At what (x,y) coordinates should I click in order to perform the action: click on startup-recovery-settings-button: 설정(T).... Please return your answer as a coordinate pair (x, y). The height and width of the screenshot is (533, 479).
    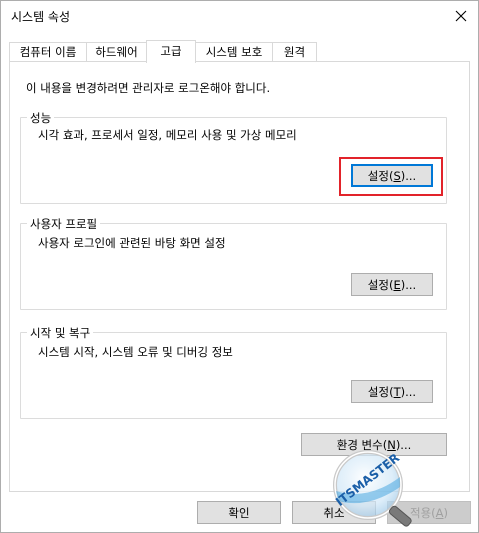
    Looking at the image, I should click on (392, 391).